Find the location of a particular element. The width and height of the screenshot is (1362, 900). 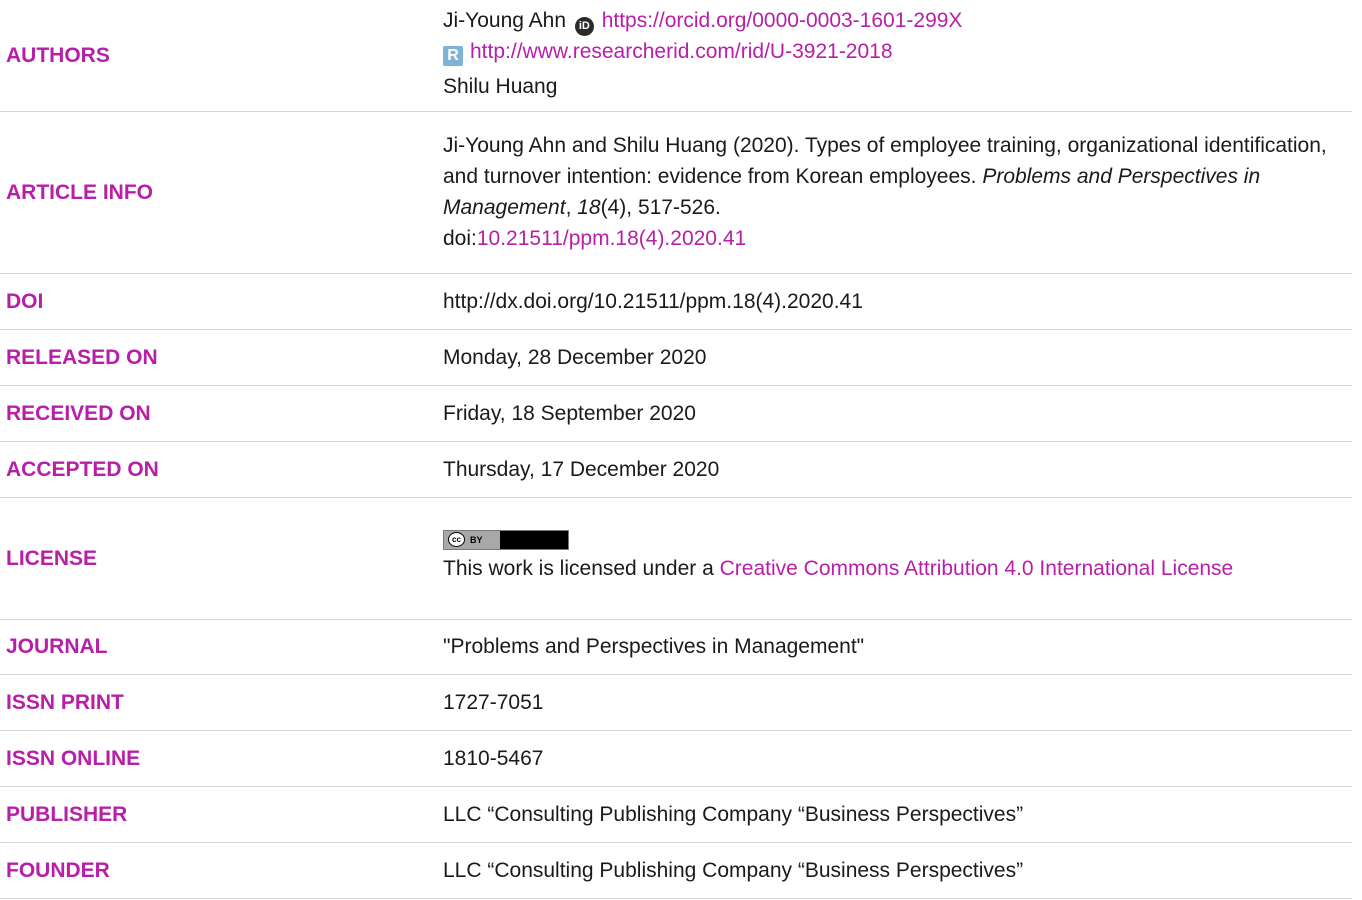

license-text: This work is licensed under a is located at coordinates (581, 568).